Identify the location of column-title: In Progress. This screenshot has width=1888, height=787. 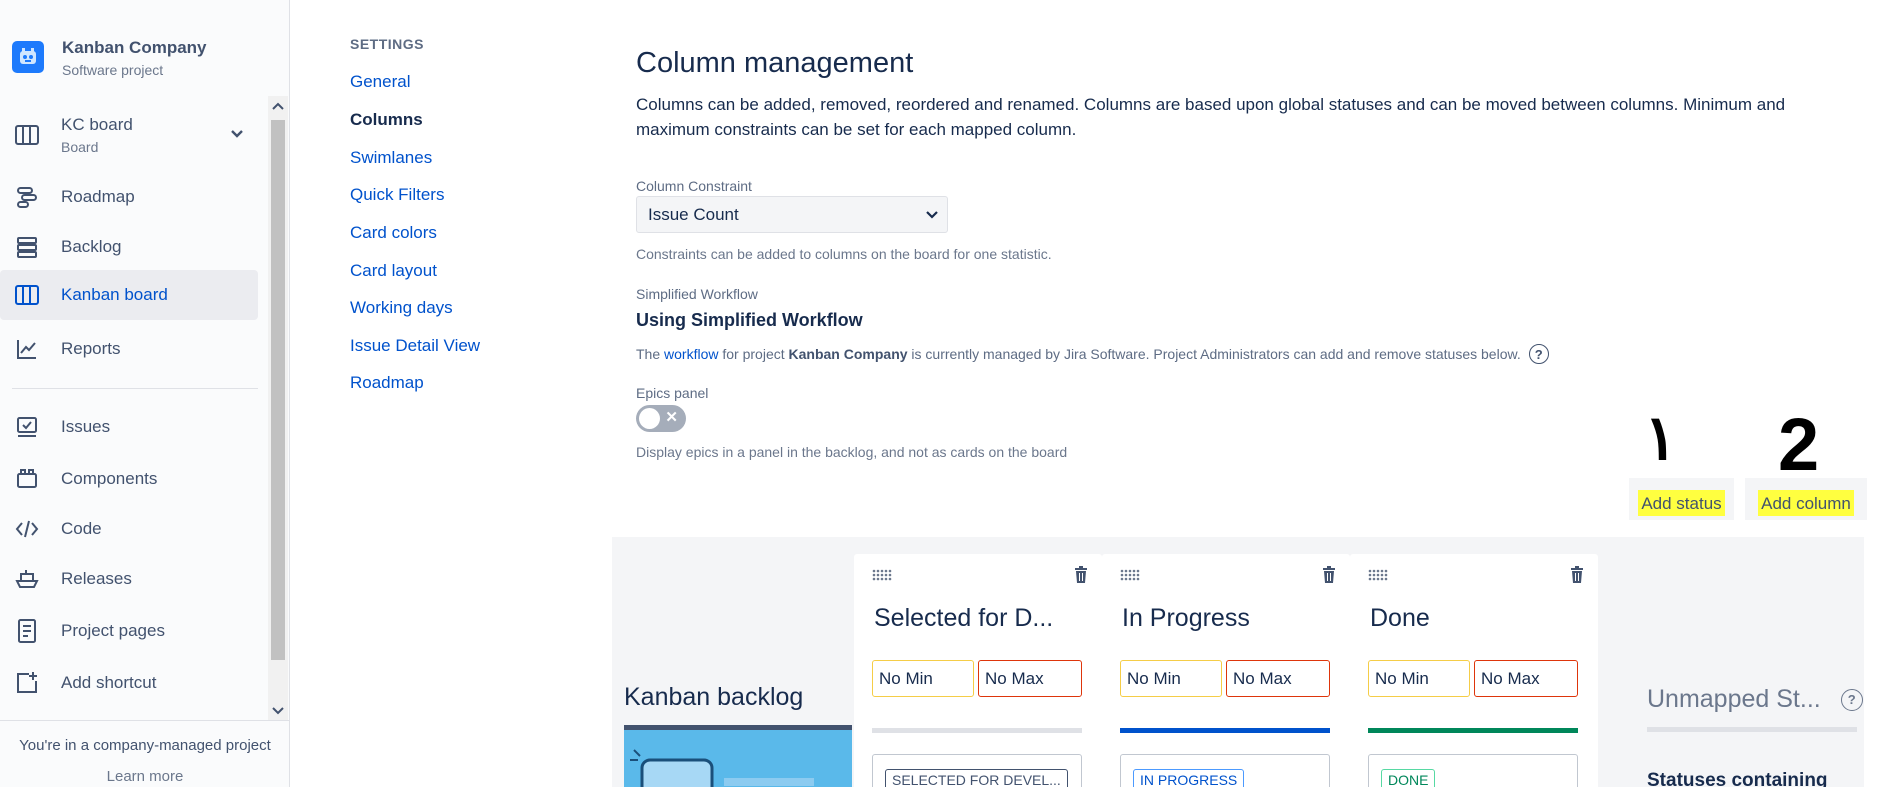
(1186, 618).